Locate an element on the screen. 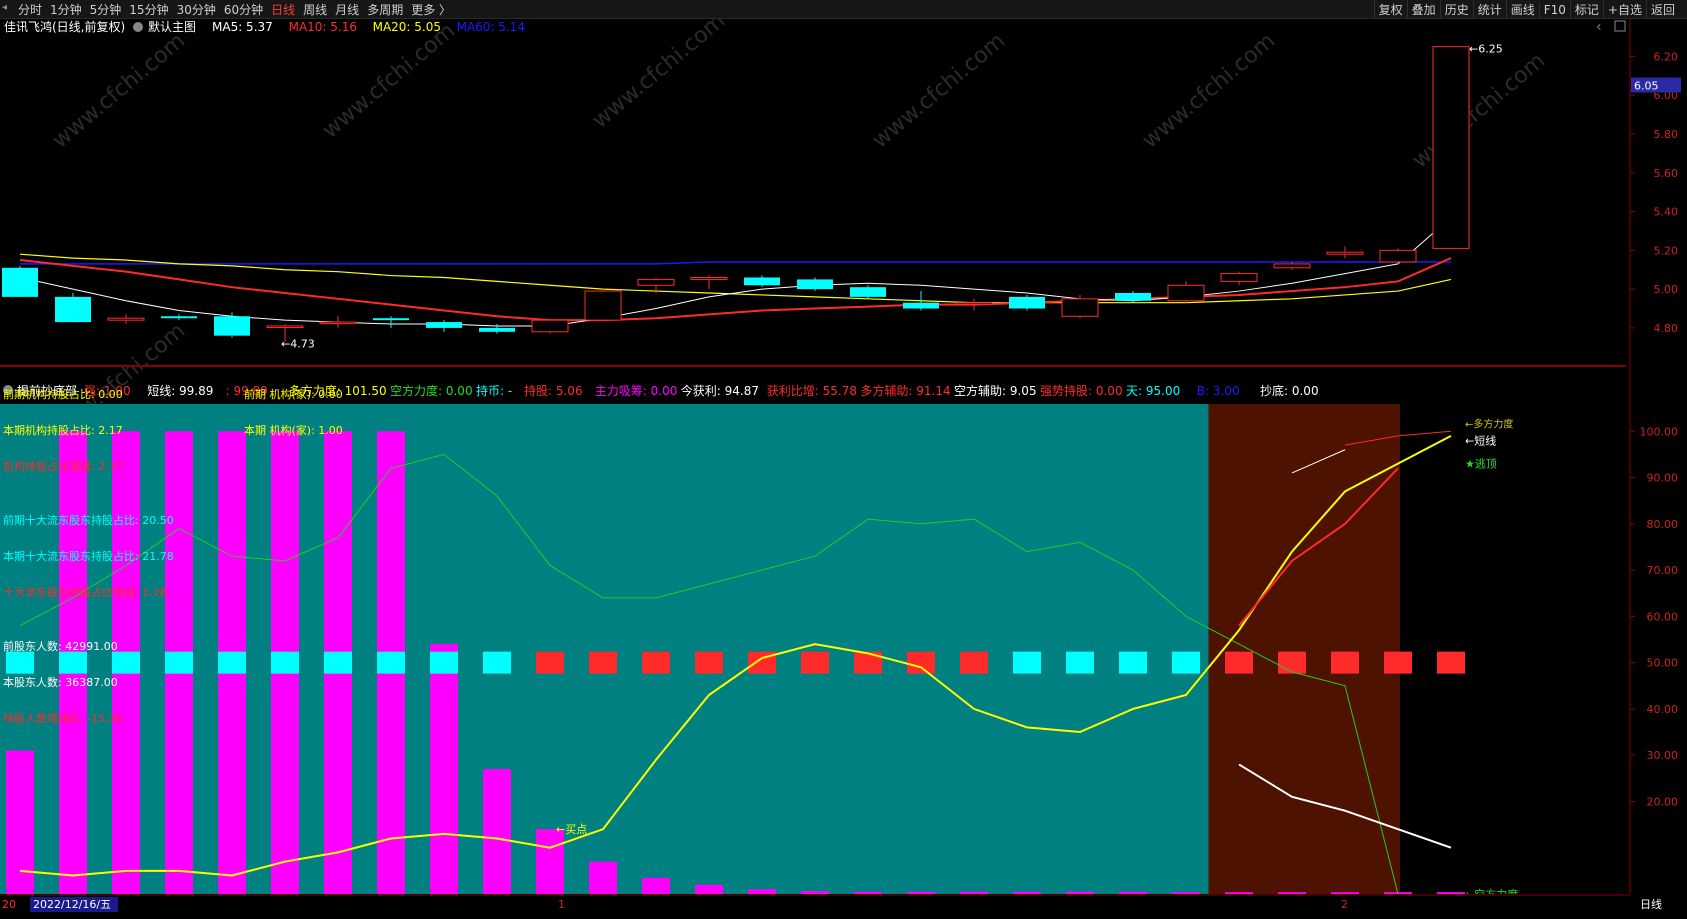 The image size is (1687, 919). tool-button: 标记 is located at coordinates (1586, 9).